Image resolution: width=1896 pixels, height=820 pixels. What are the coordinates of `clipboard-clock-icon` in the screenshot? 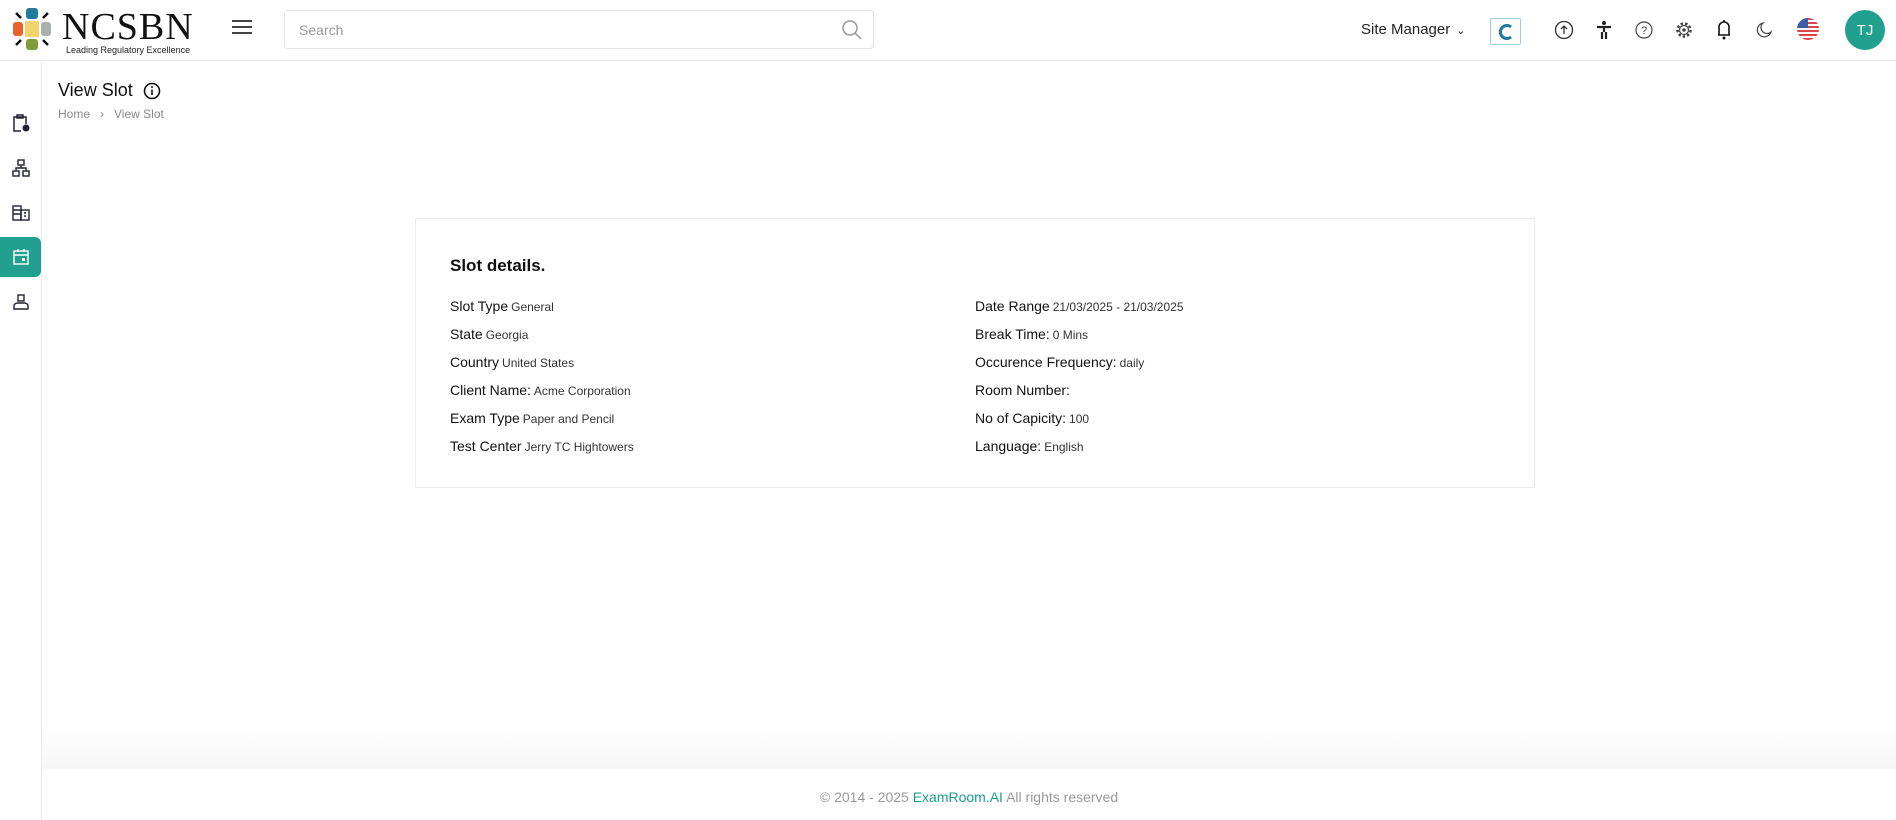 It's located at (20, 123).